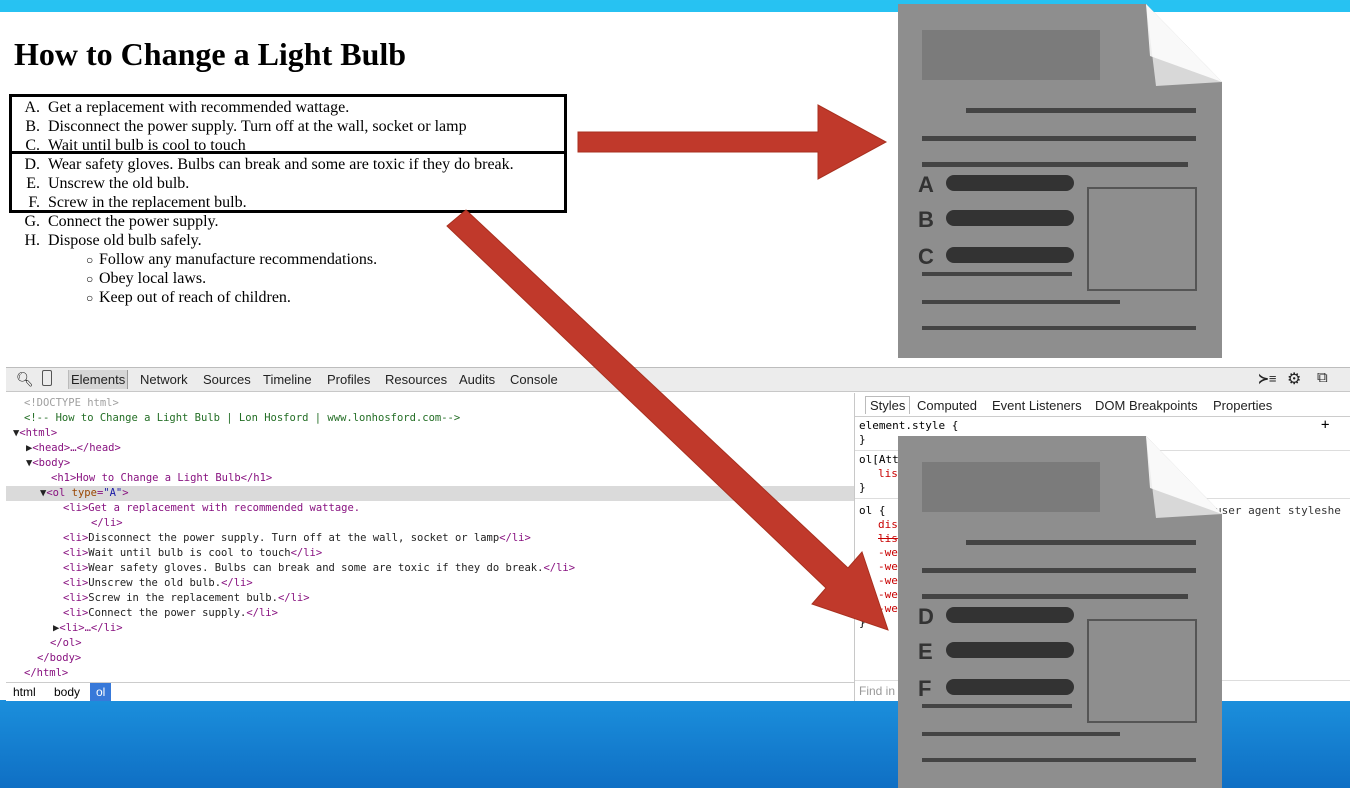 The width and height of the screenshot is (1350, 788). What do you see at coordinates (926, 256) in the screenshot?
I see `doc-letter: C` at bounding box center [926, 256].